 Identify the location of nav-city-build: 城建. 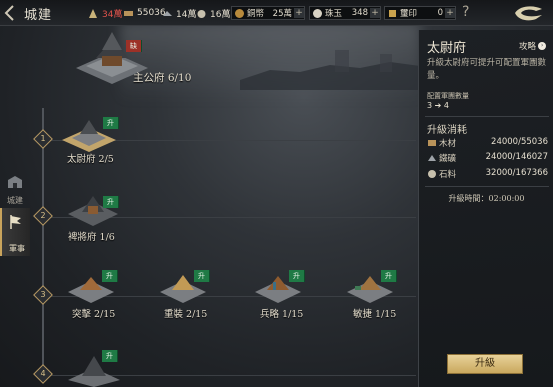
(15, 190).